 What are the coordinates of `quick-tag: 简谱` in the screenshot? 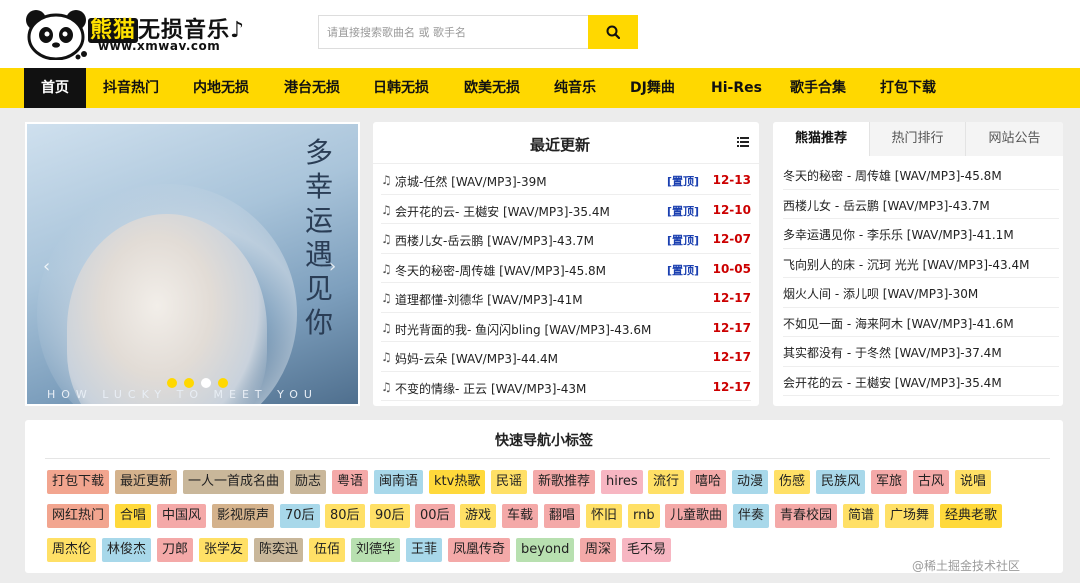 It's located at (861, 516).